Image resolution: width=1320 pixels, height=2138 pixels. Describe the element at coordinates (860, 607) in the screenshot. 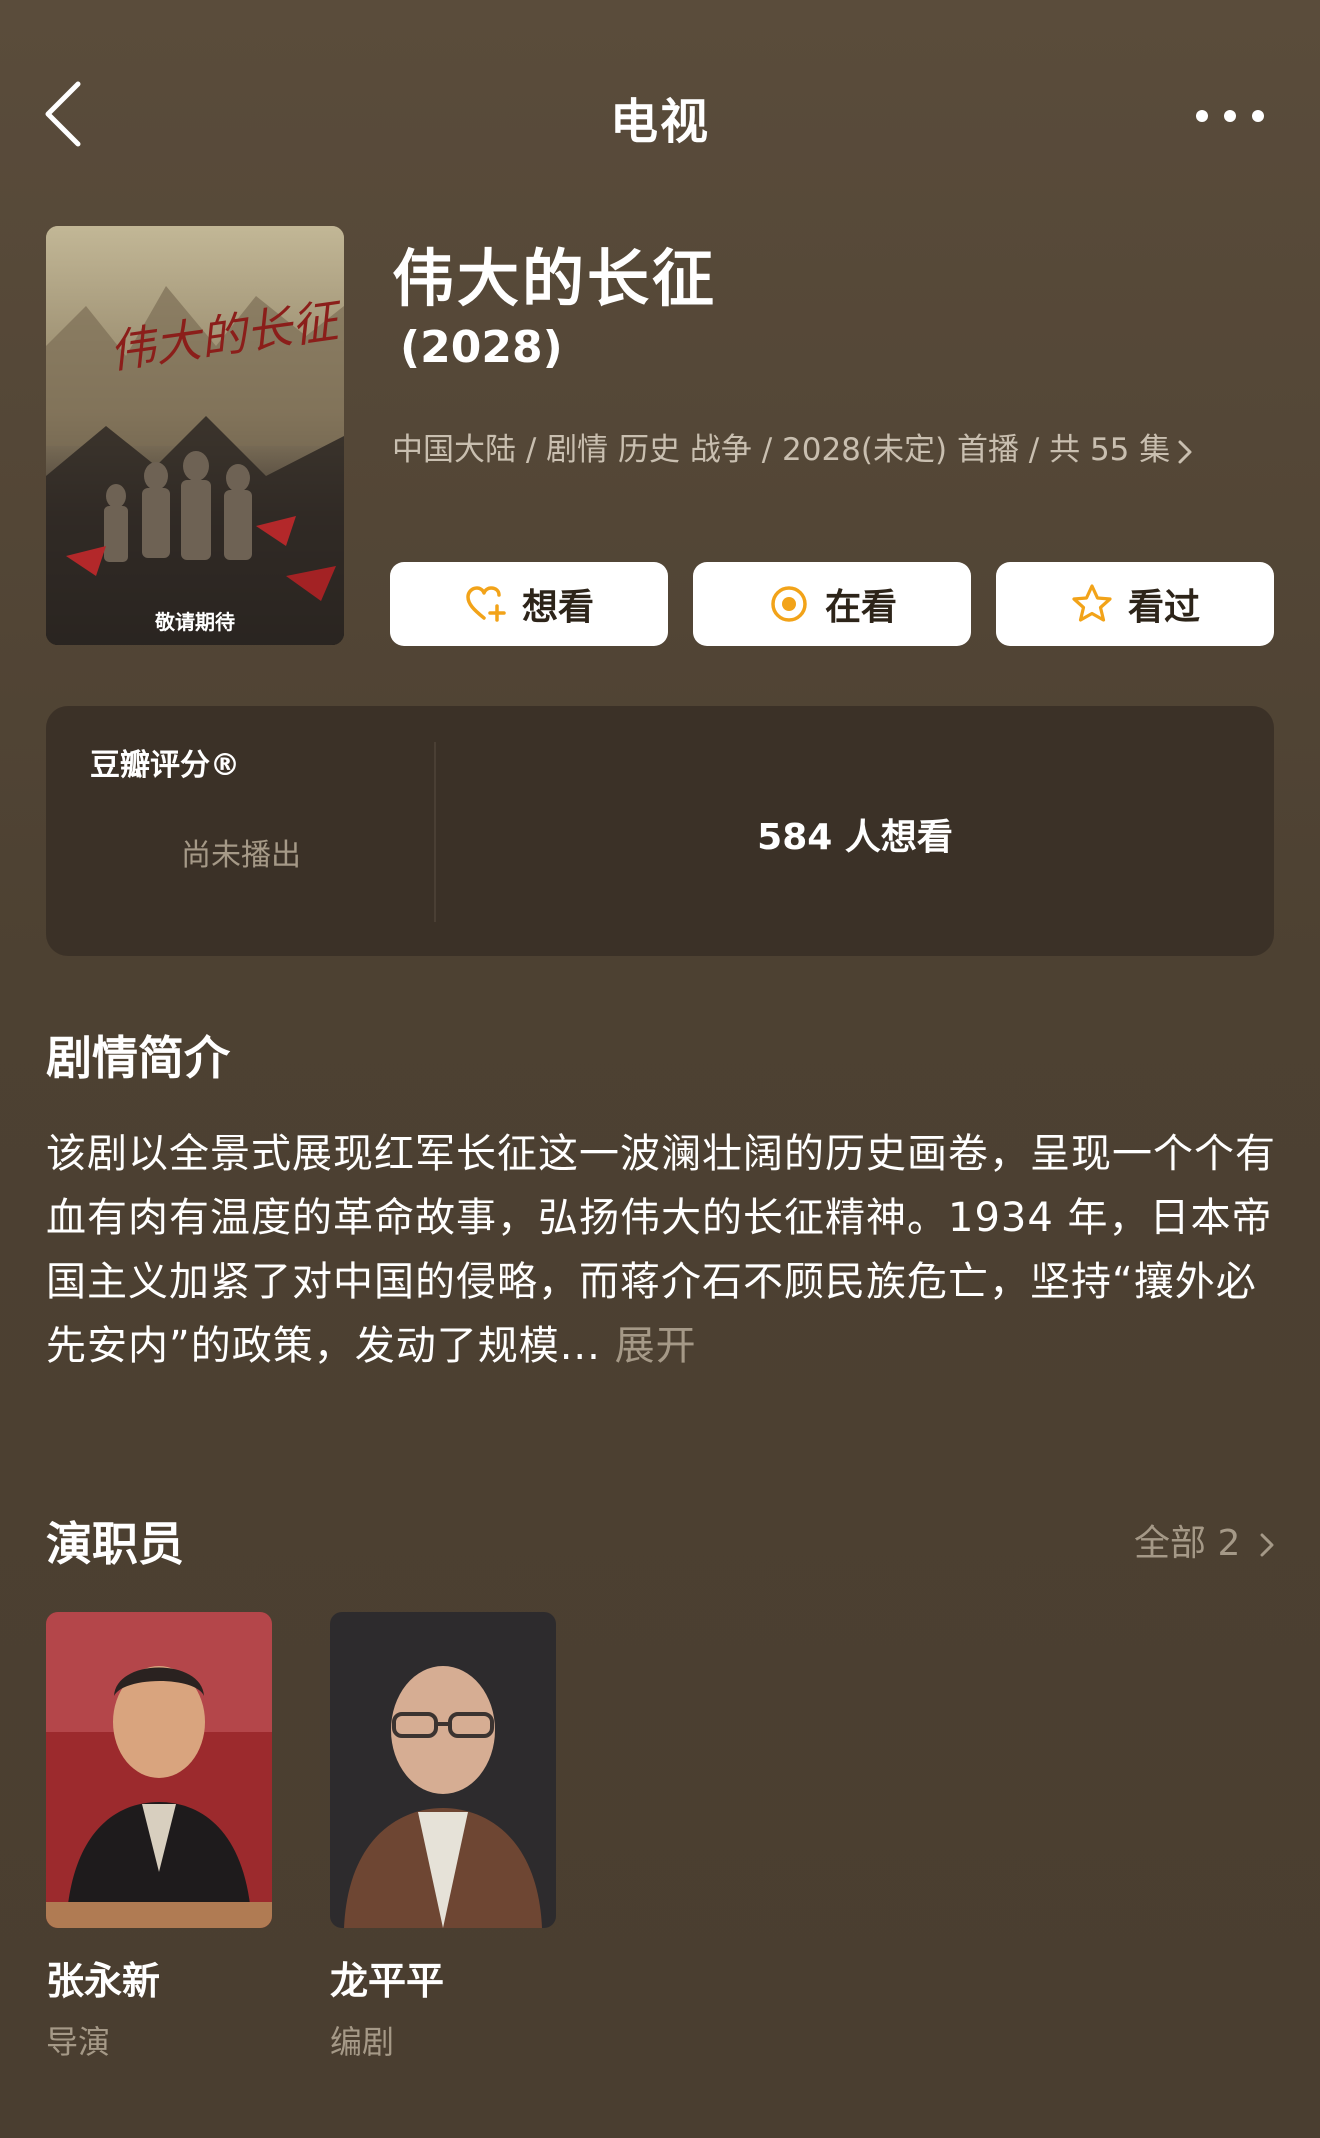

I see `watching-label: 在看` at that location.